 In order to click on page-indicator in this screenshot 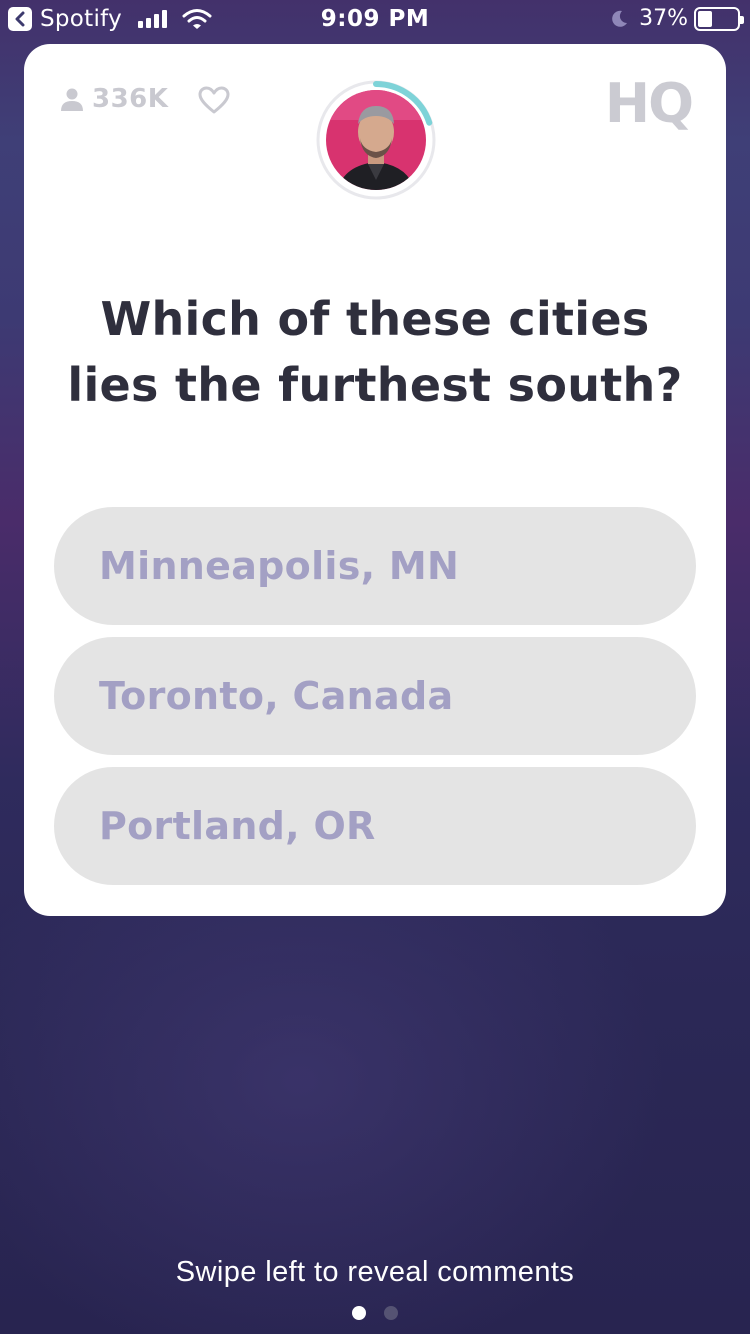, I will do `click(375, 1313)`.